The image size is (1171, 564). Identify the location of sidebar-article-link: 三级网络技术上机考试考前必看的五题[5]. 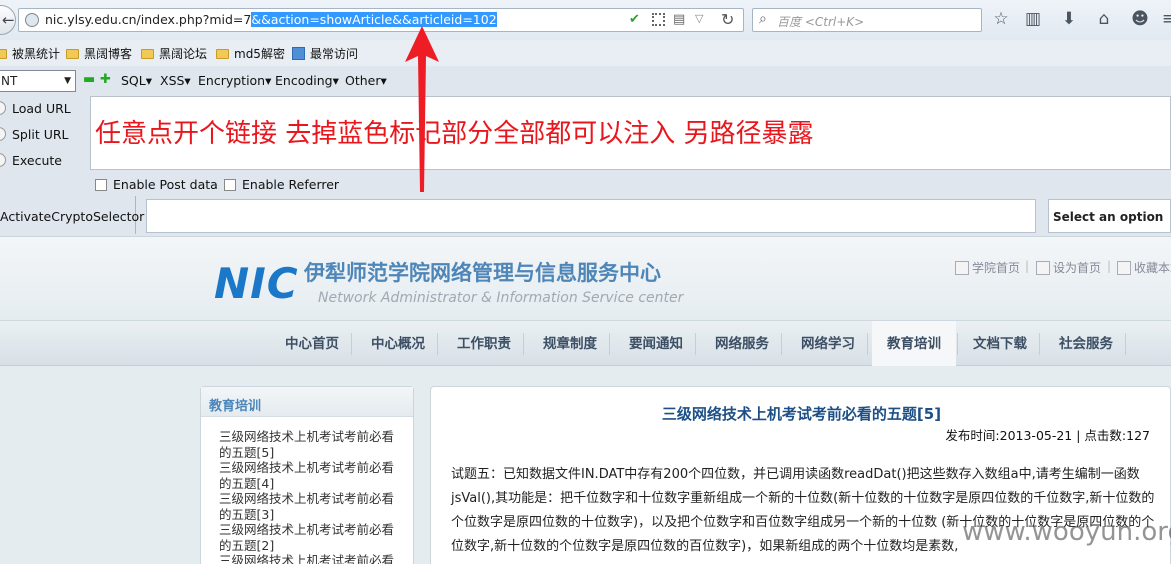
(312, 445).